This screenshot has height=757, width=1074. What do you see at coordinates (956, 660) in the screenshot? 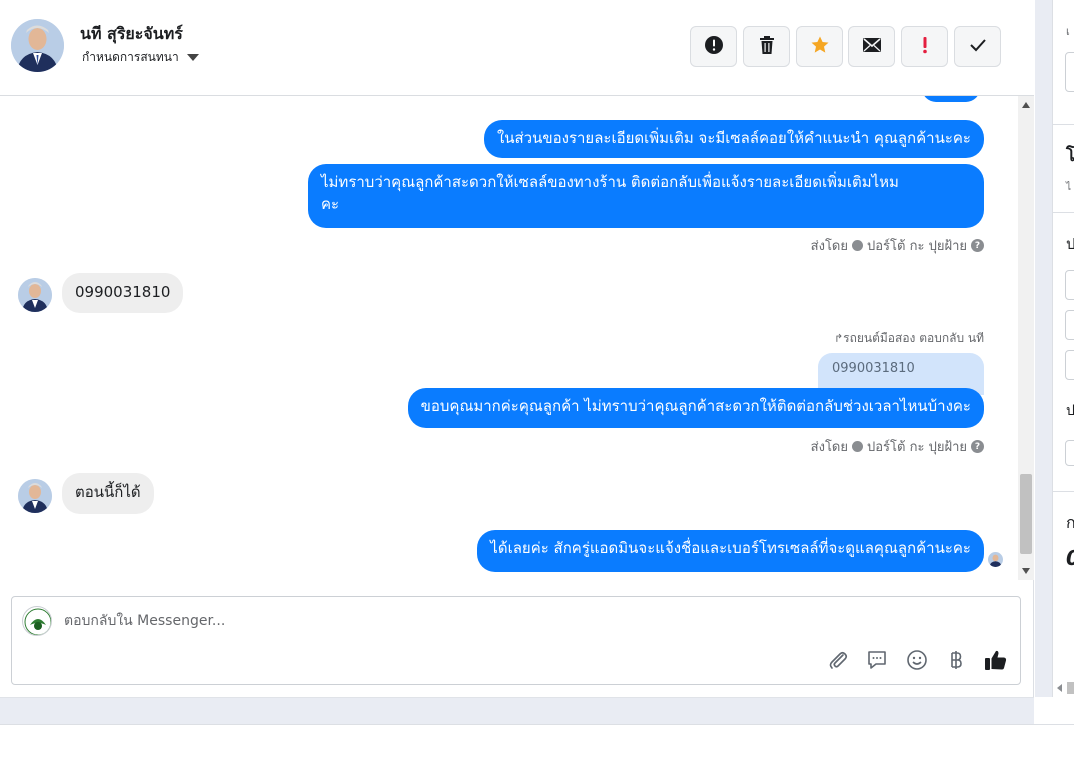
I see `baht-payment-icon` at bounding box center [956, 660].